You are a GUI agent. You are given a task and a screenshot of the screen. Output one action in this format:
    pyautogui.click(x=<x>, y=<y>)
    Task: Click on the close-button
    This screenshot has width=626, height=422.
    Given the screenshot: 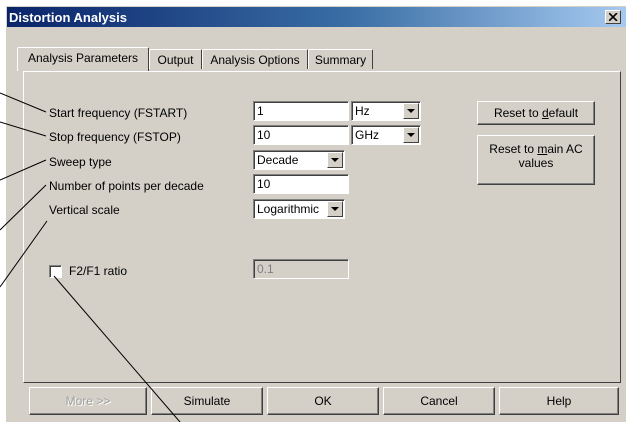 What is the action you would take?
    pyautogui.click(x=613, y=17)
    